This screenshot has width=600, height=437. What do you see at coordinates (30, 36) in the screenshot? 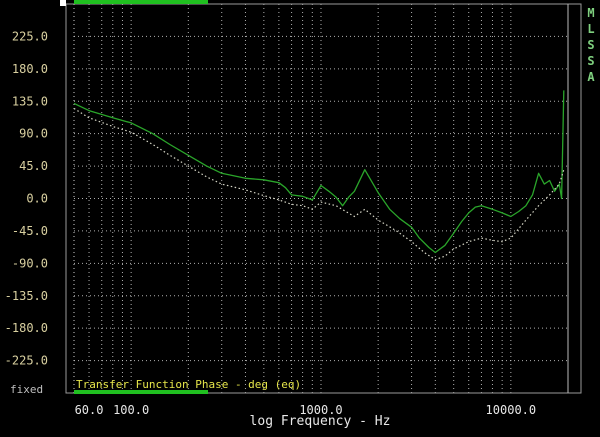
I see `y-tick-label: 225.0` at bounding box center [30, 36].